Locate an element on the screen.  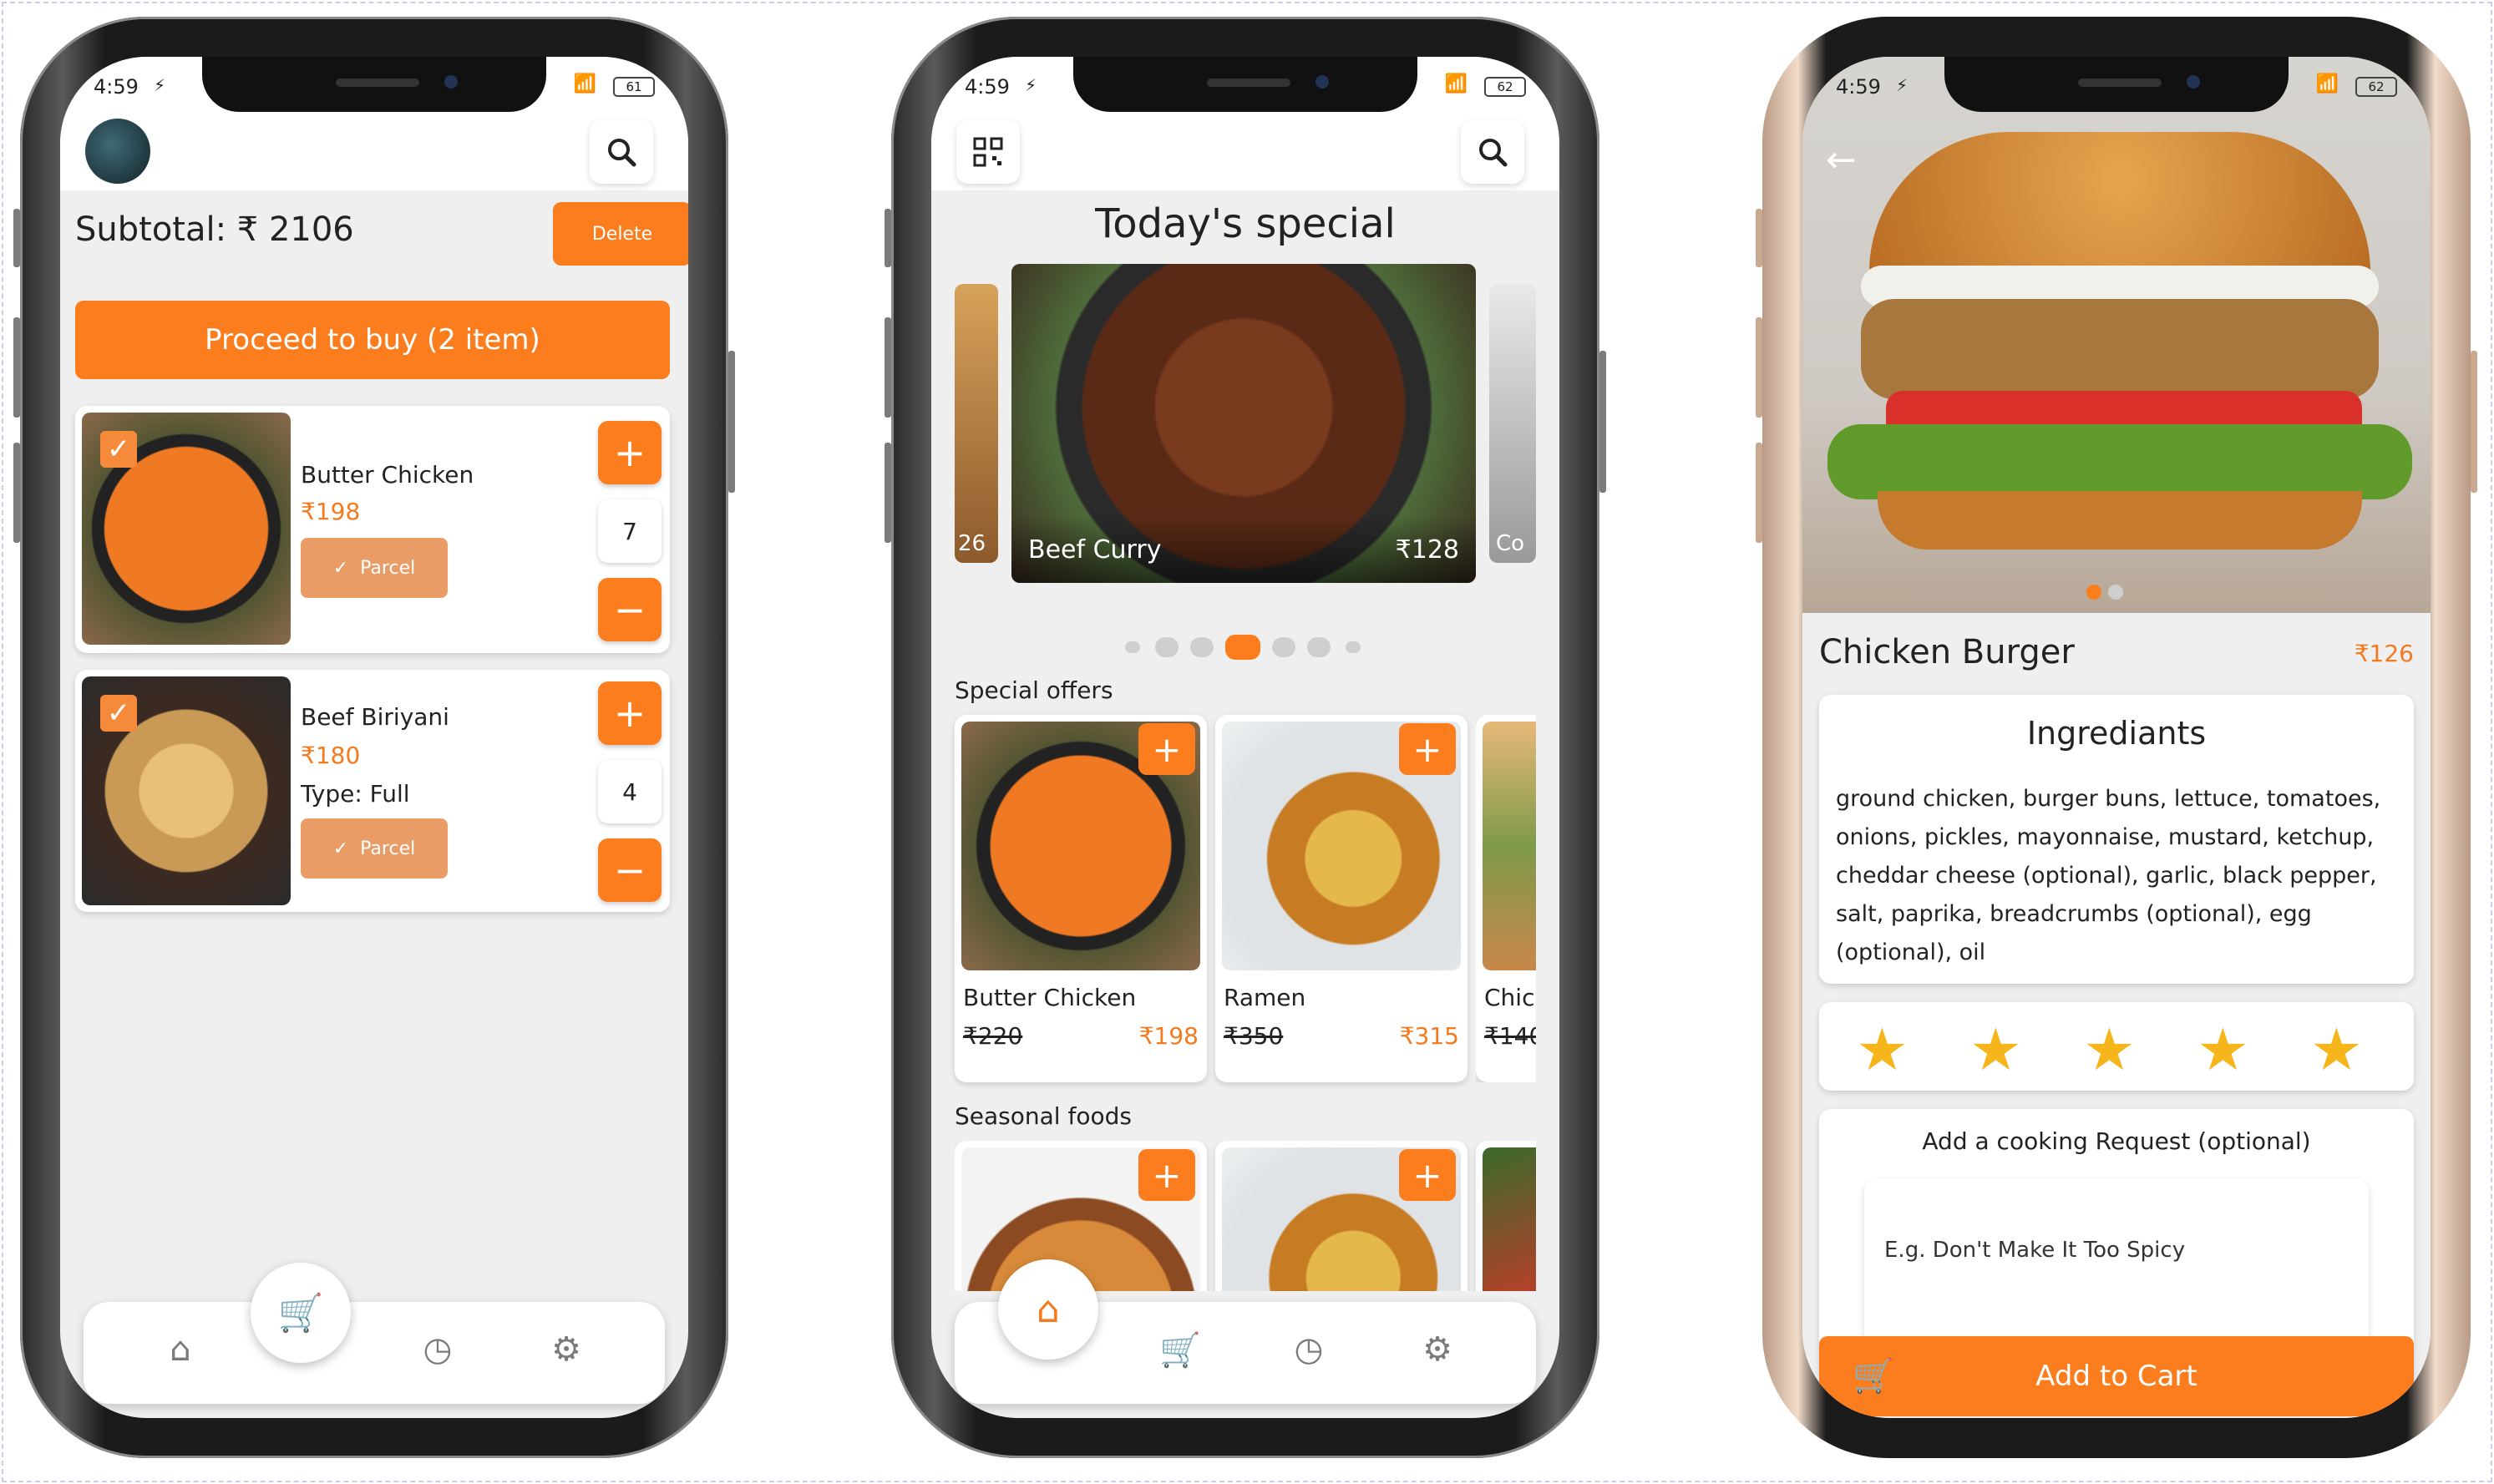
proceed-to-buy-button: Proceed to buy (2 item) is located at coordinates (372, 340).